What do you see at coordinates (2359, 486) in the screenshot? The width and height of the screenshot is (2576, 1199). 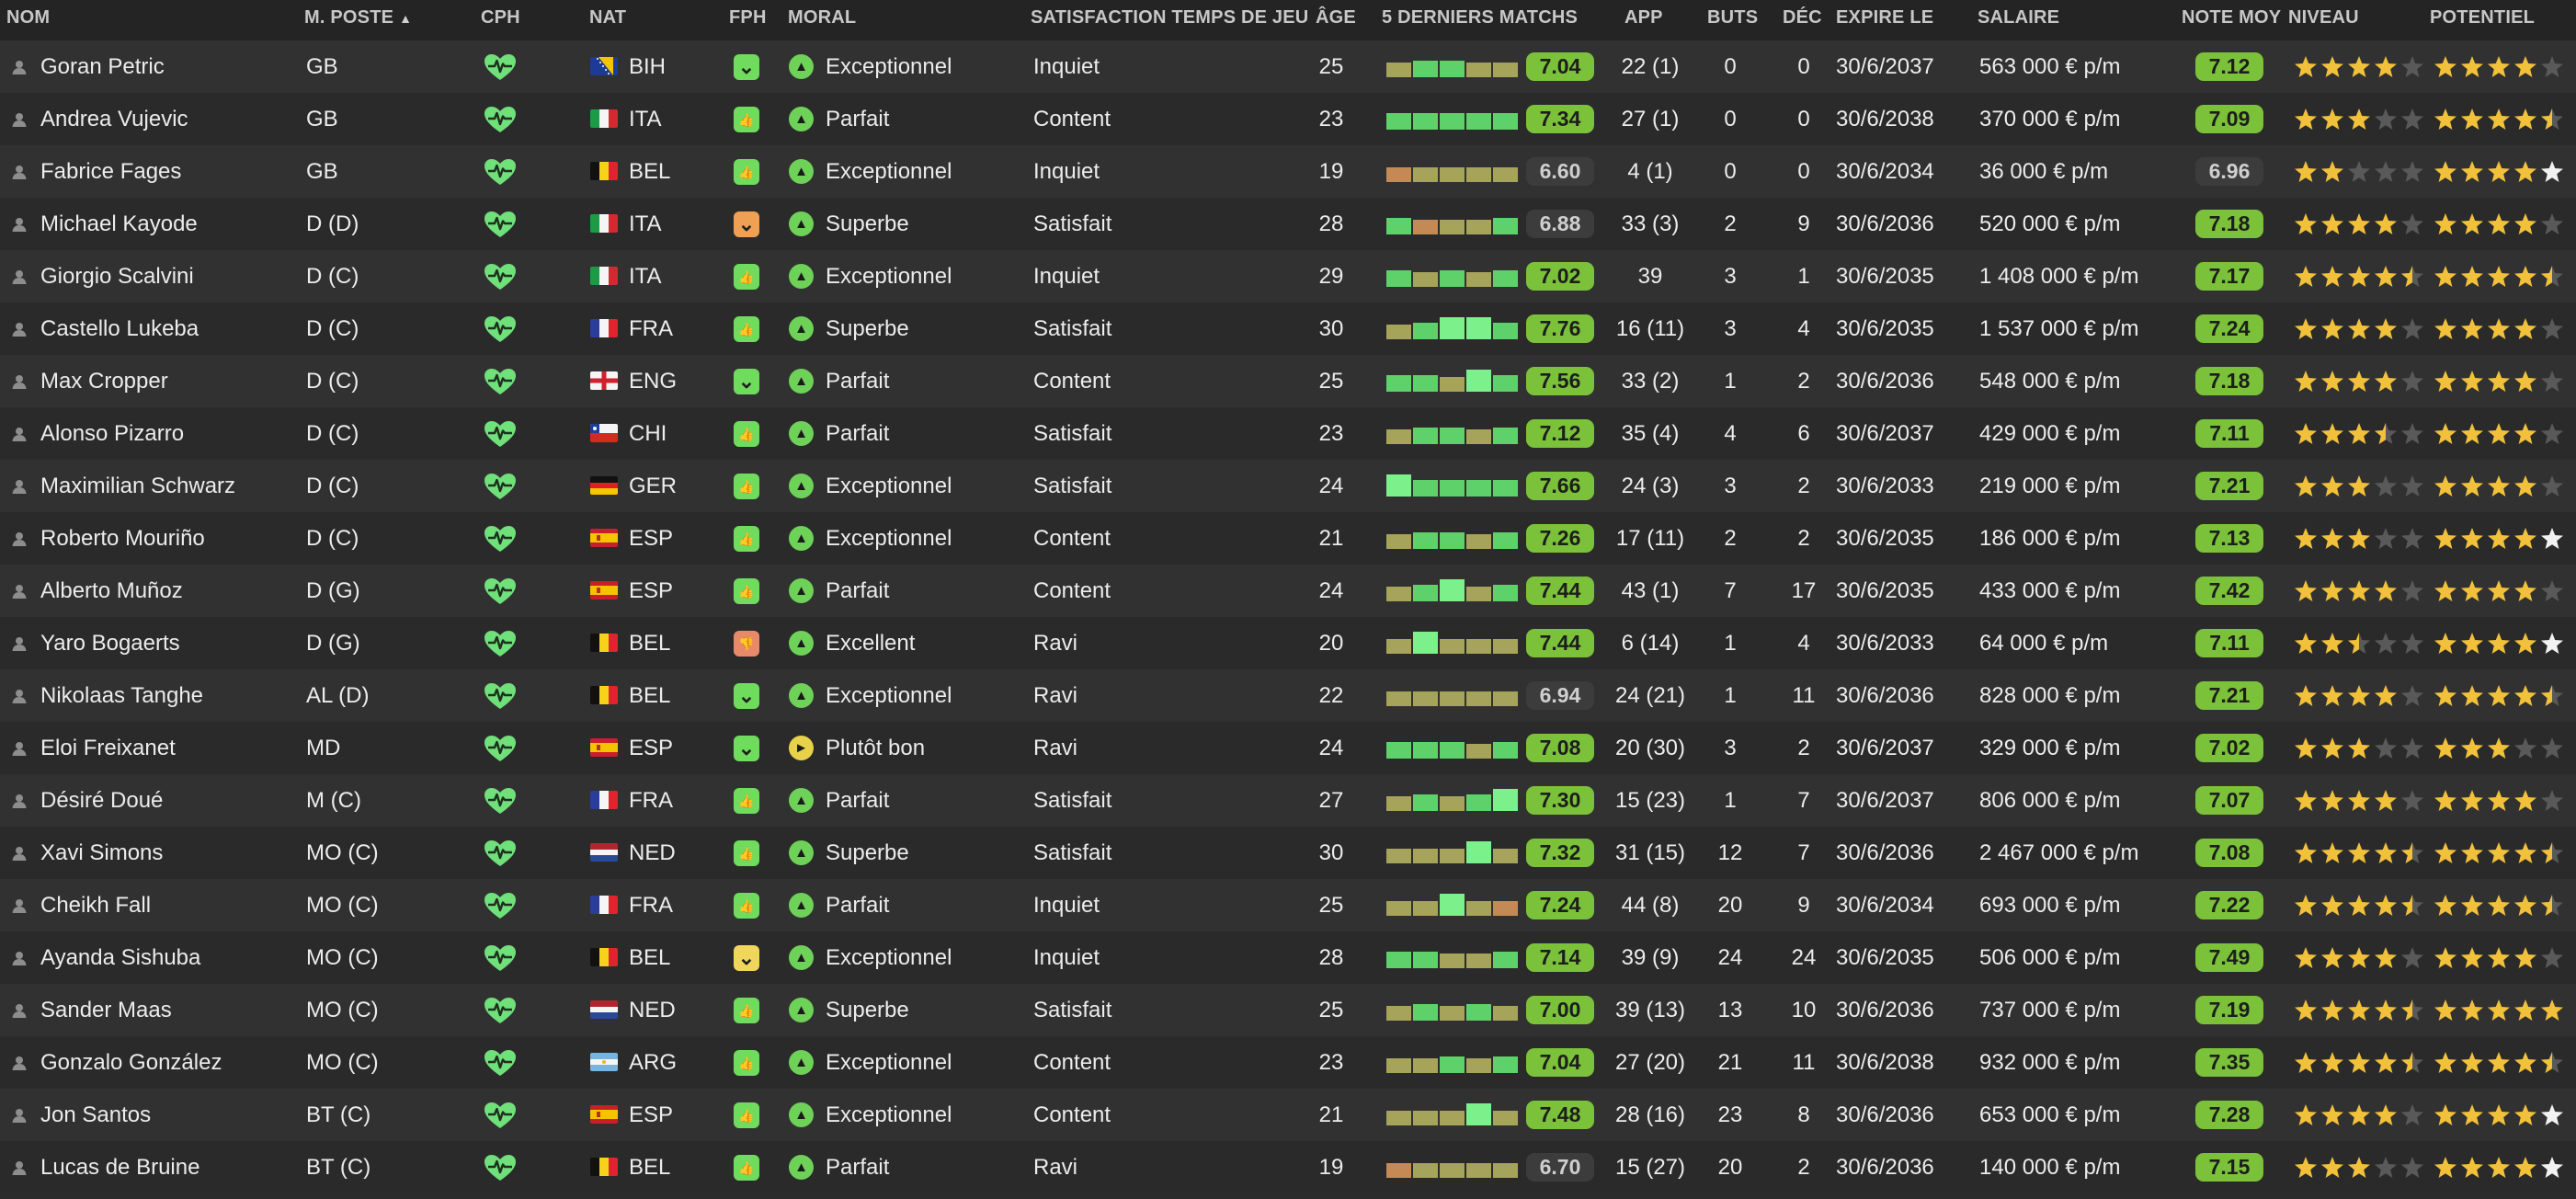 I see `current-ability-stars` at bounding box center [2359, 486].